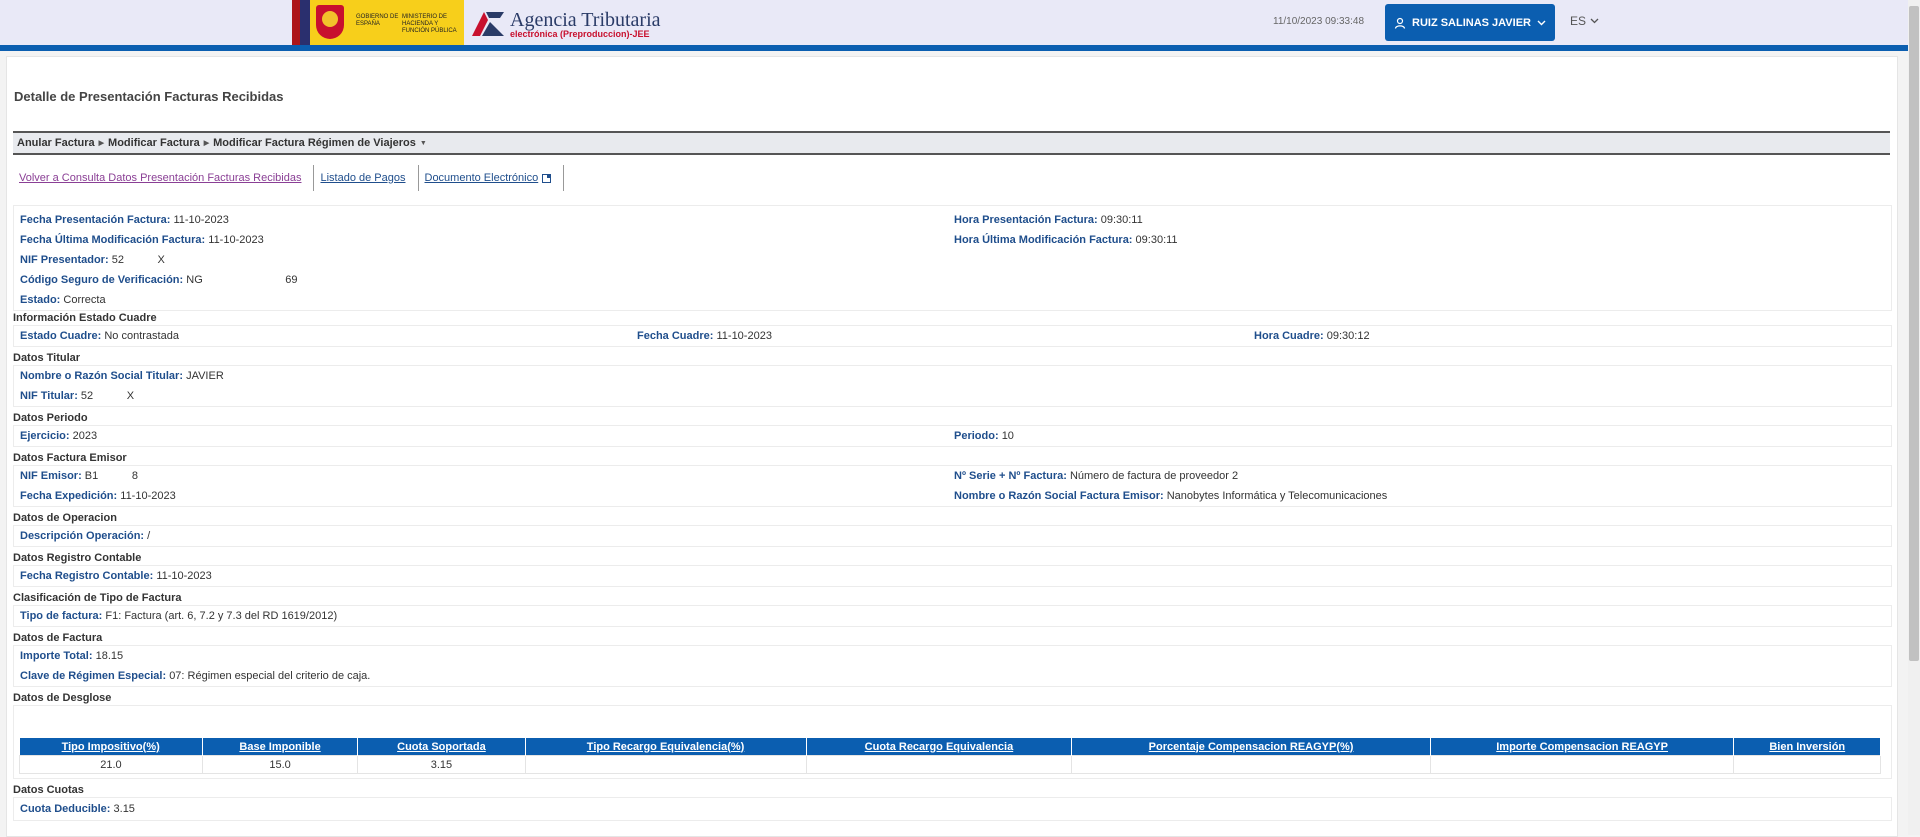 The height and width of the screenshot is (837, 1920). I want to click on field-value: 10, so click(1007, 436).